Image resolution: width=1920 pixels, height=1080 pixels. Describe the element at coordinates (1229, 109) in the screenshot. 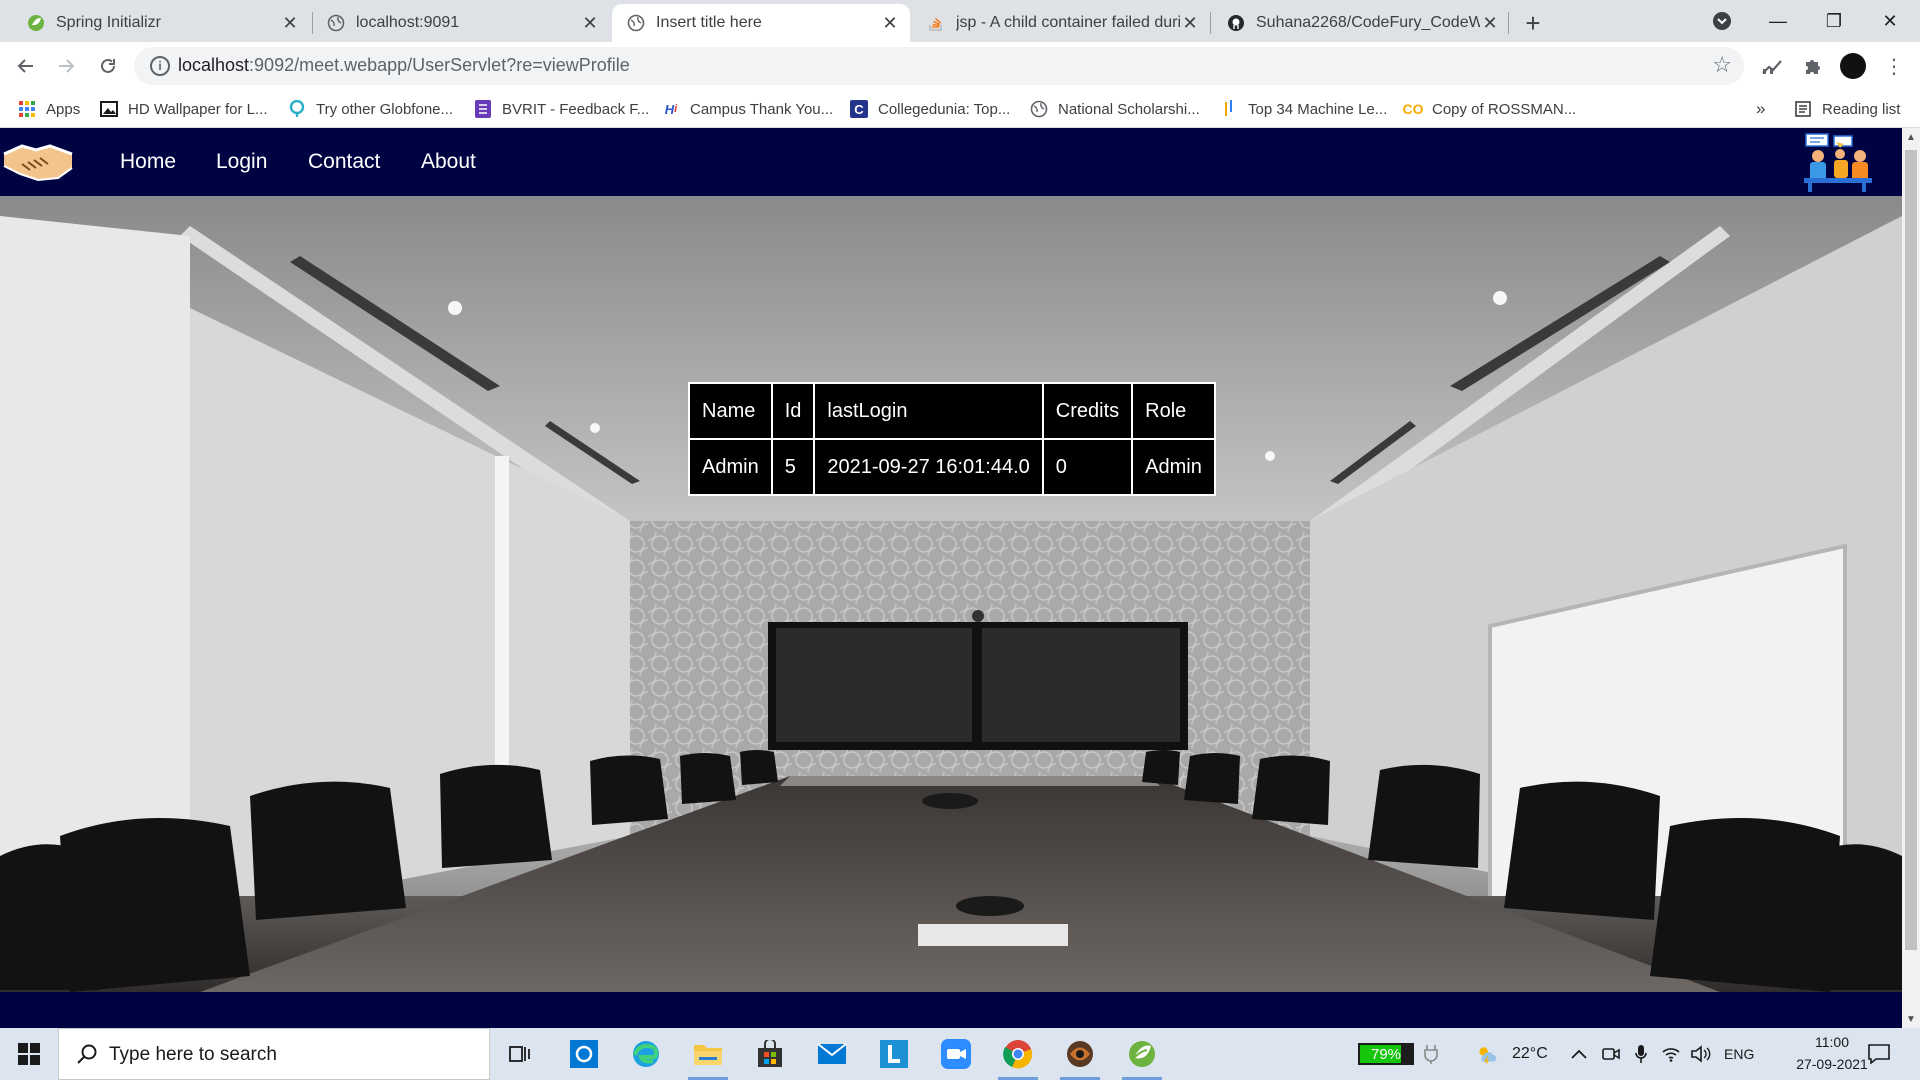

I see `ml-icon` at that location.